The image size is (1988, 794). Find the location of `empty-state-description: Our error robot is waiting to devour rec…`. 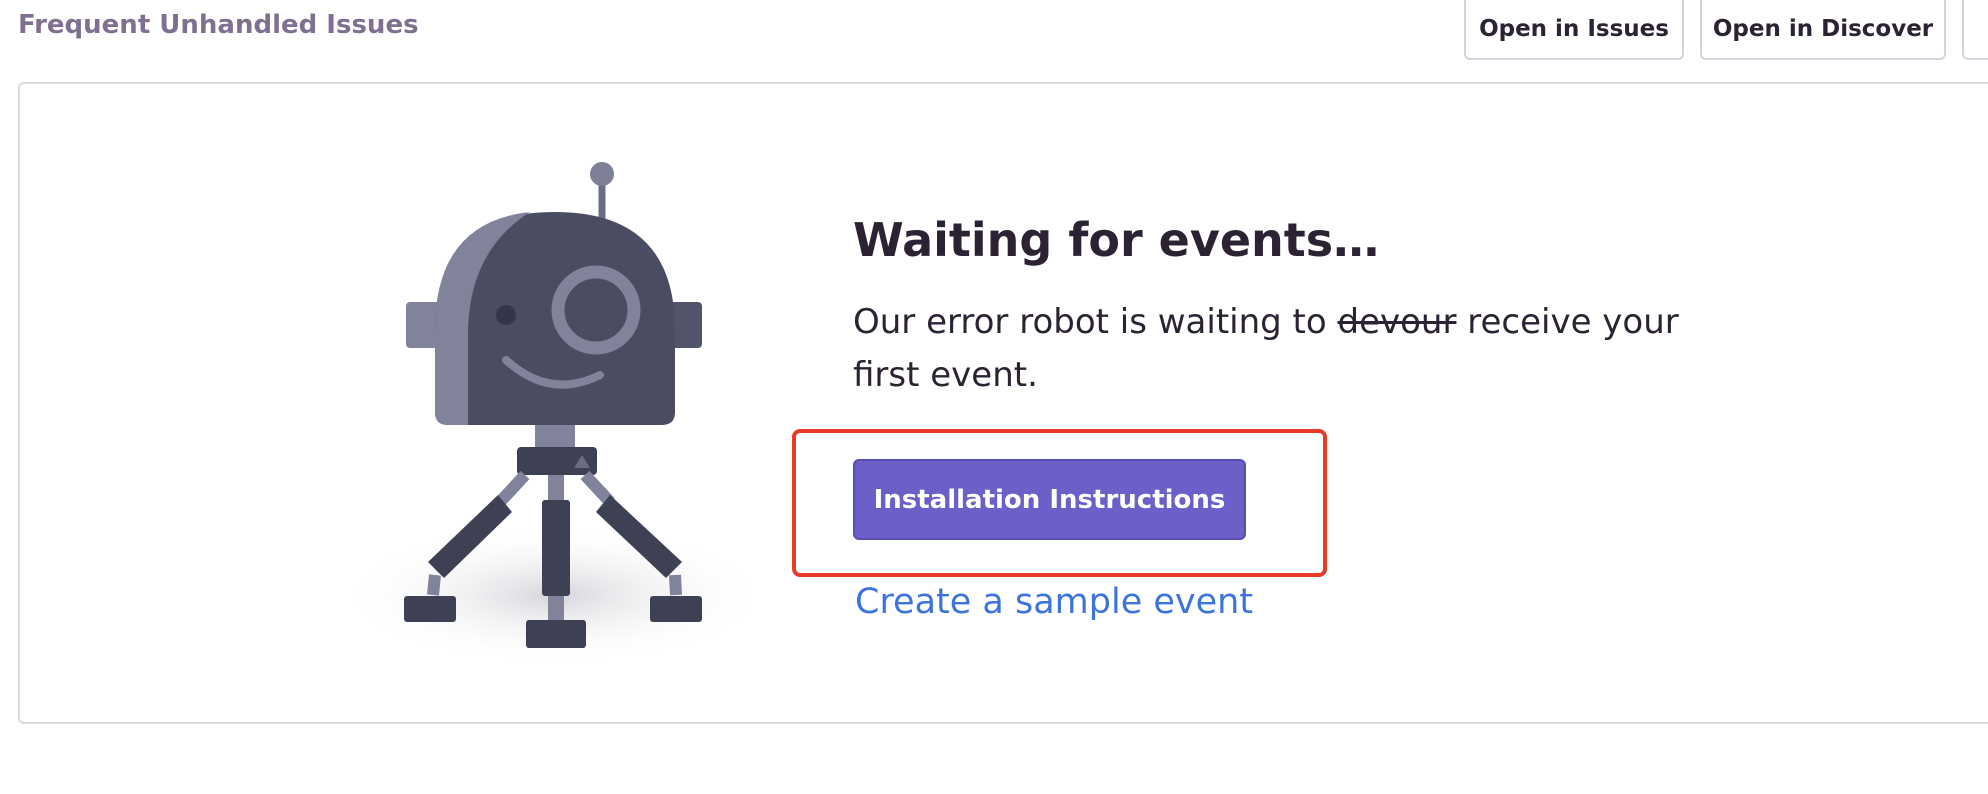

empty-state-description: Our error robot is waiting to devour rec… is located at coordinates (1293, 349).